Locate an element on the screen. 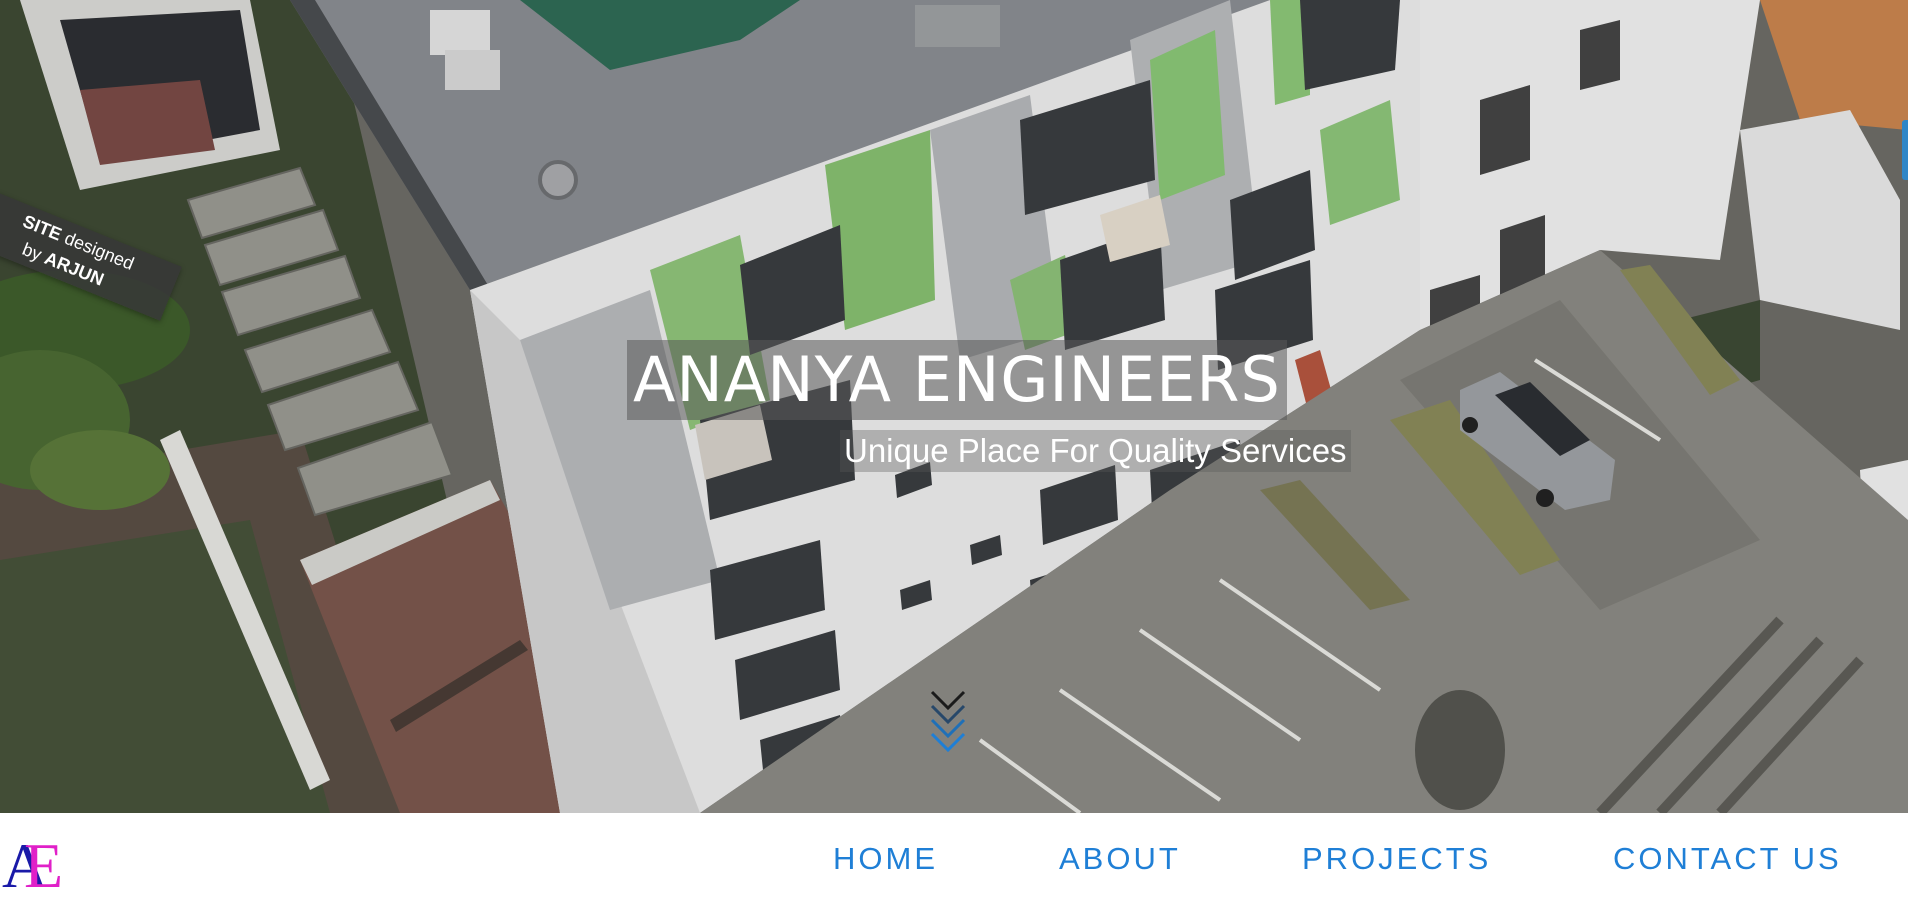  scroll-down-button is located at coordinates (949, 728).